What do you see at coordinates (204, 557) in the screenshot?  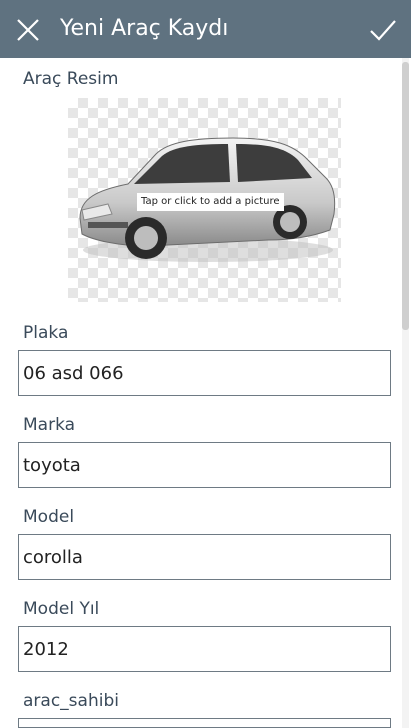 I see `model-input` at bounding box center [204, 557].